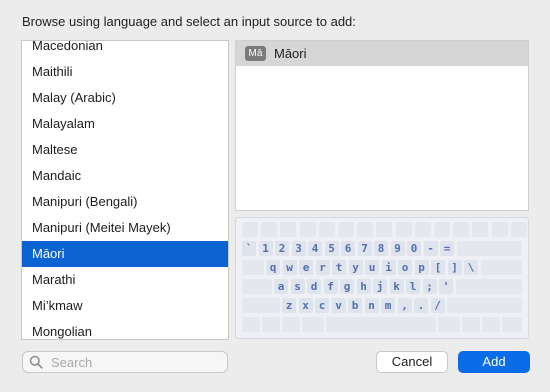  Describe the element at coordinates (249, 248) in the screenshot. I see `keyboard-key: `` at that location.